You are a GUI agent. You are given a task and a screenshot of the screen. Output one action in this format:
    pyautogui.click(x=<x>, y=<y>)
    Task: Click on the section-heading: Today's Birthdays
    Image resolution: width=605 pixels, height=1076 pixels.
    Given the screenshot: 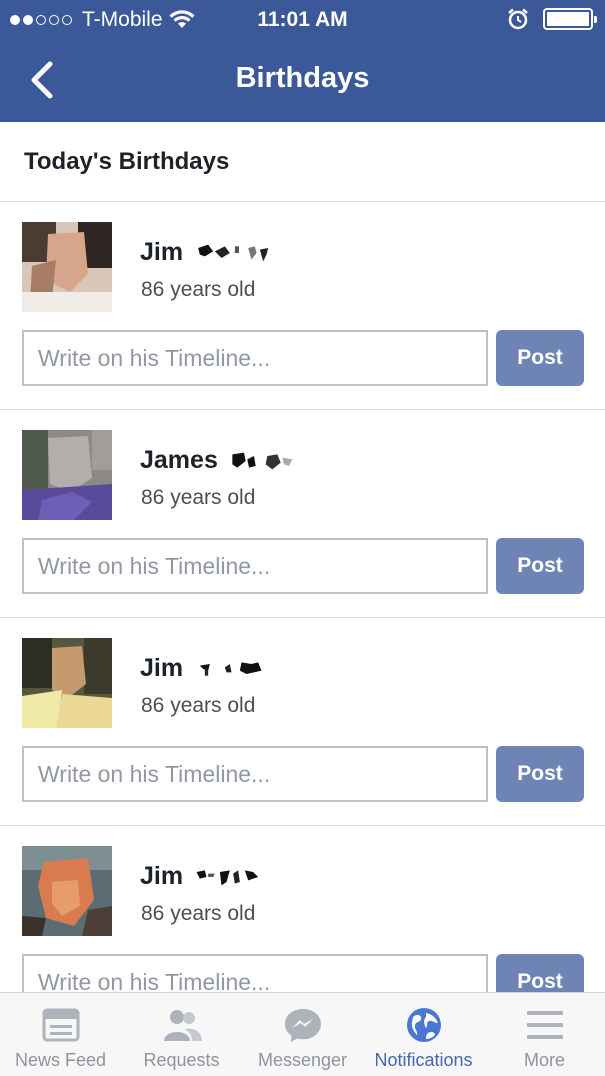 What is the action you would take?
    pyautogui.click(x=302, y=162)
    